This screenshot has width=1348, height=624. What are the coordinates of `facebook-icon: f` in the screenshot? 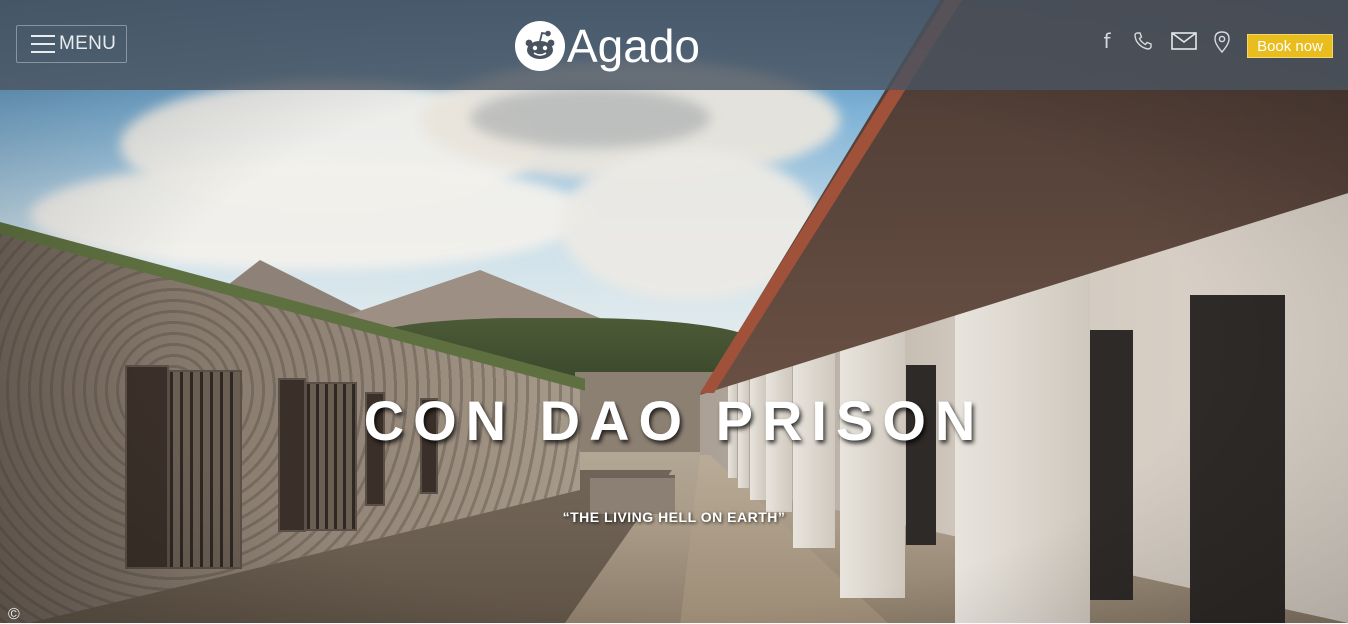 It's located at (1107, 41).